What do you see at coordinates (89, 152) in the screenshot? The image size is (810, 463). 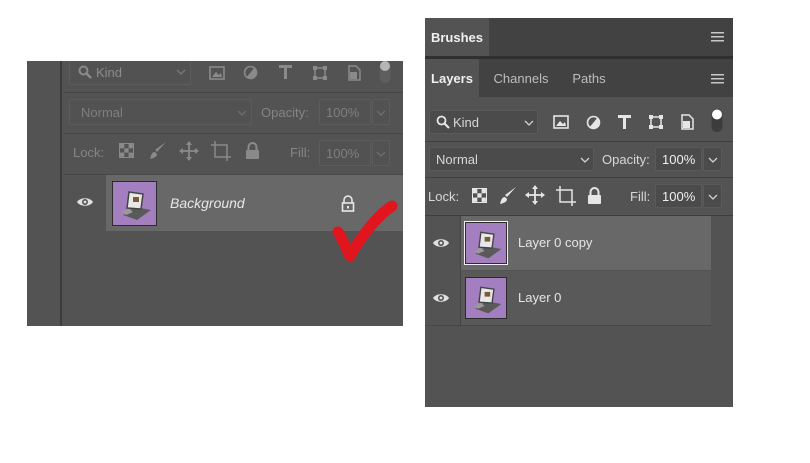 I see `left-lock-label: Lock:` at bounding box center [89, 152].